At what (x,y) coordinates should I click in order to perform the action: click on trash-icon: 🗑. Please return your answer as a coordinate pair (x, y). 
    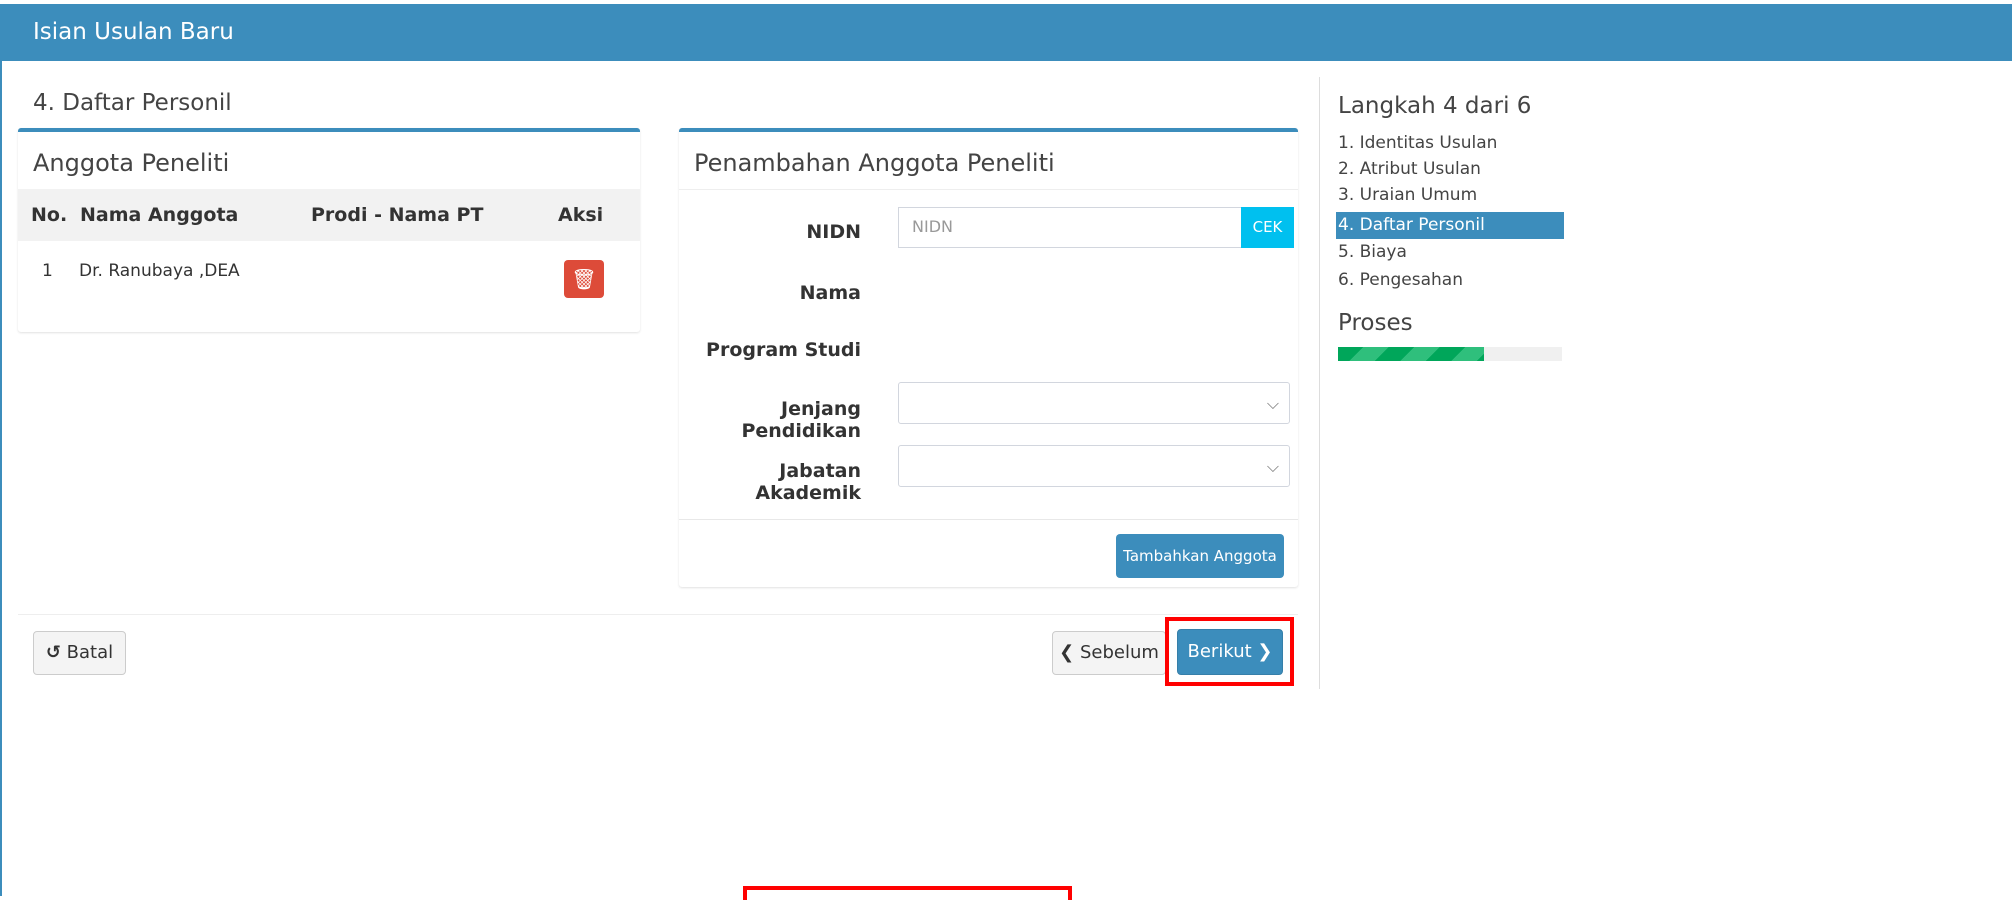
    Looking at the image, I should click on (584, 279).